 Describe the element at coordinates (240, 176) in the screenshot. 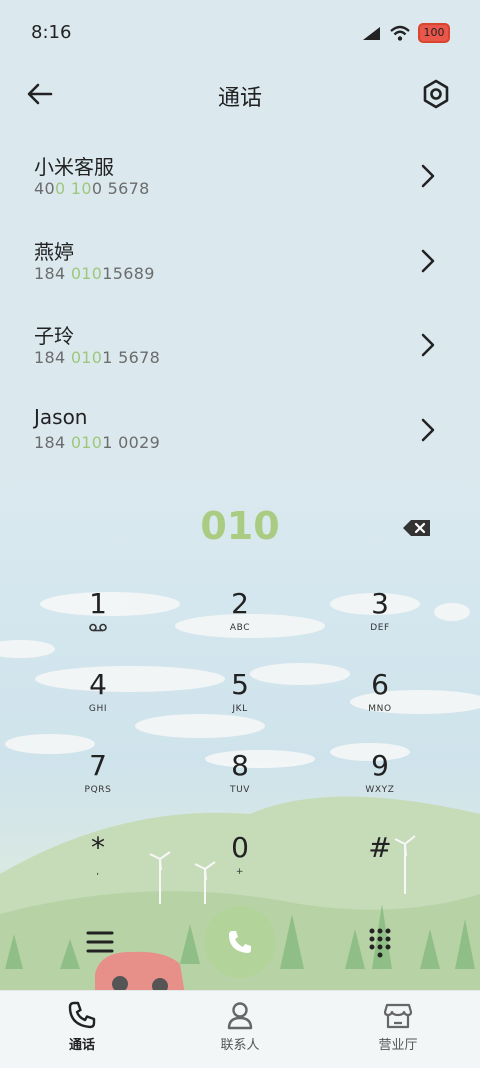

I see `contact-row: 小米客服 400 100 5678` at that location.